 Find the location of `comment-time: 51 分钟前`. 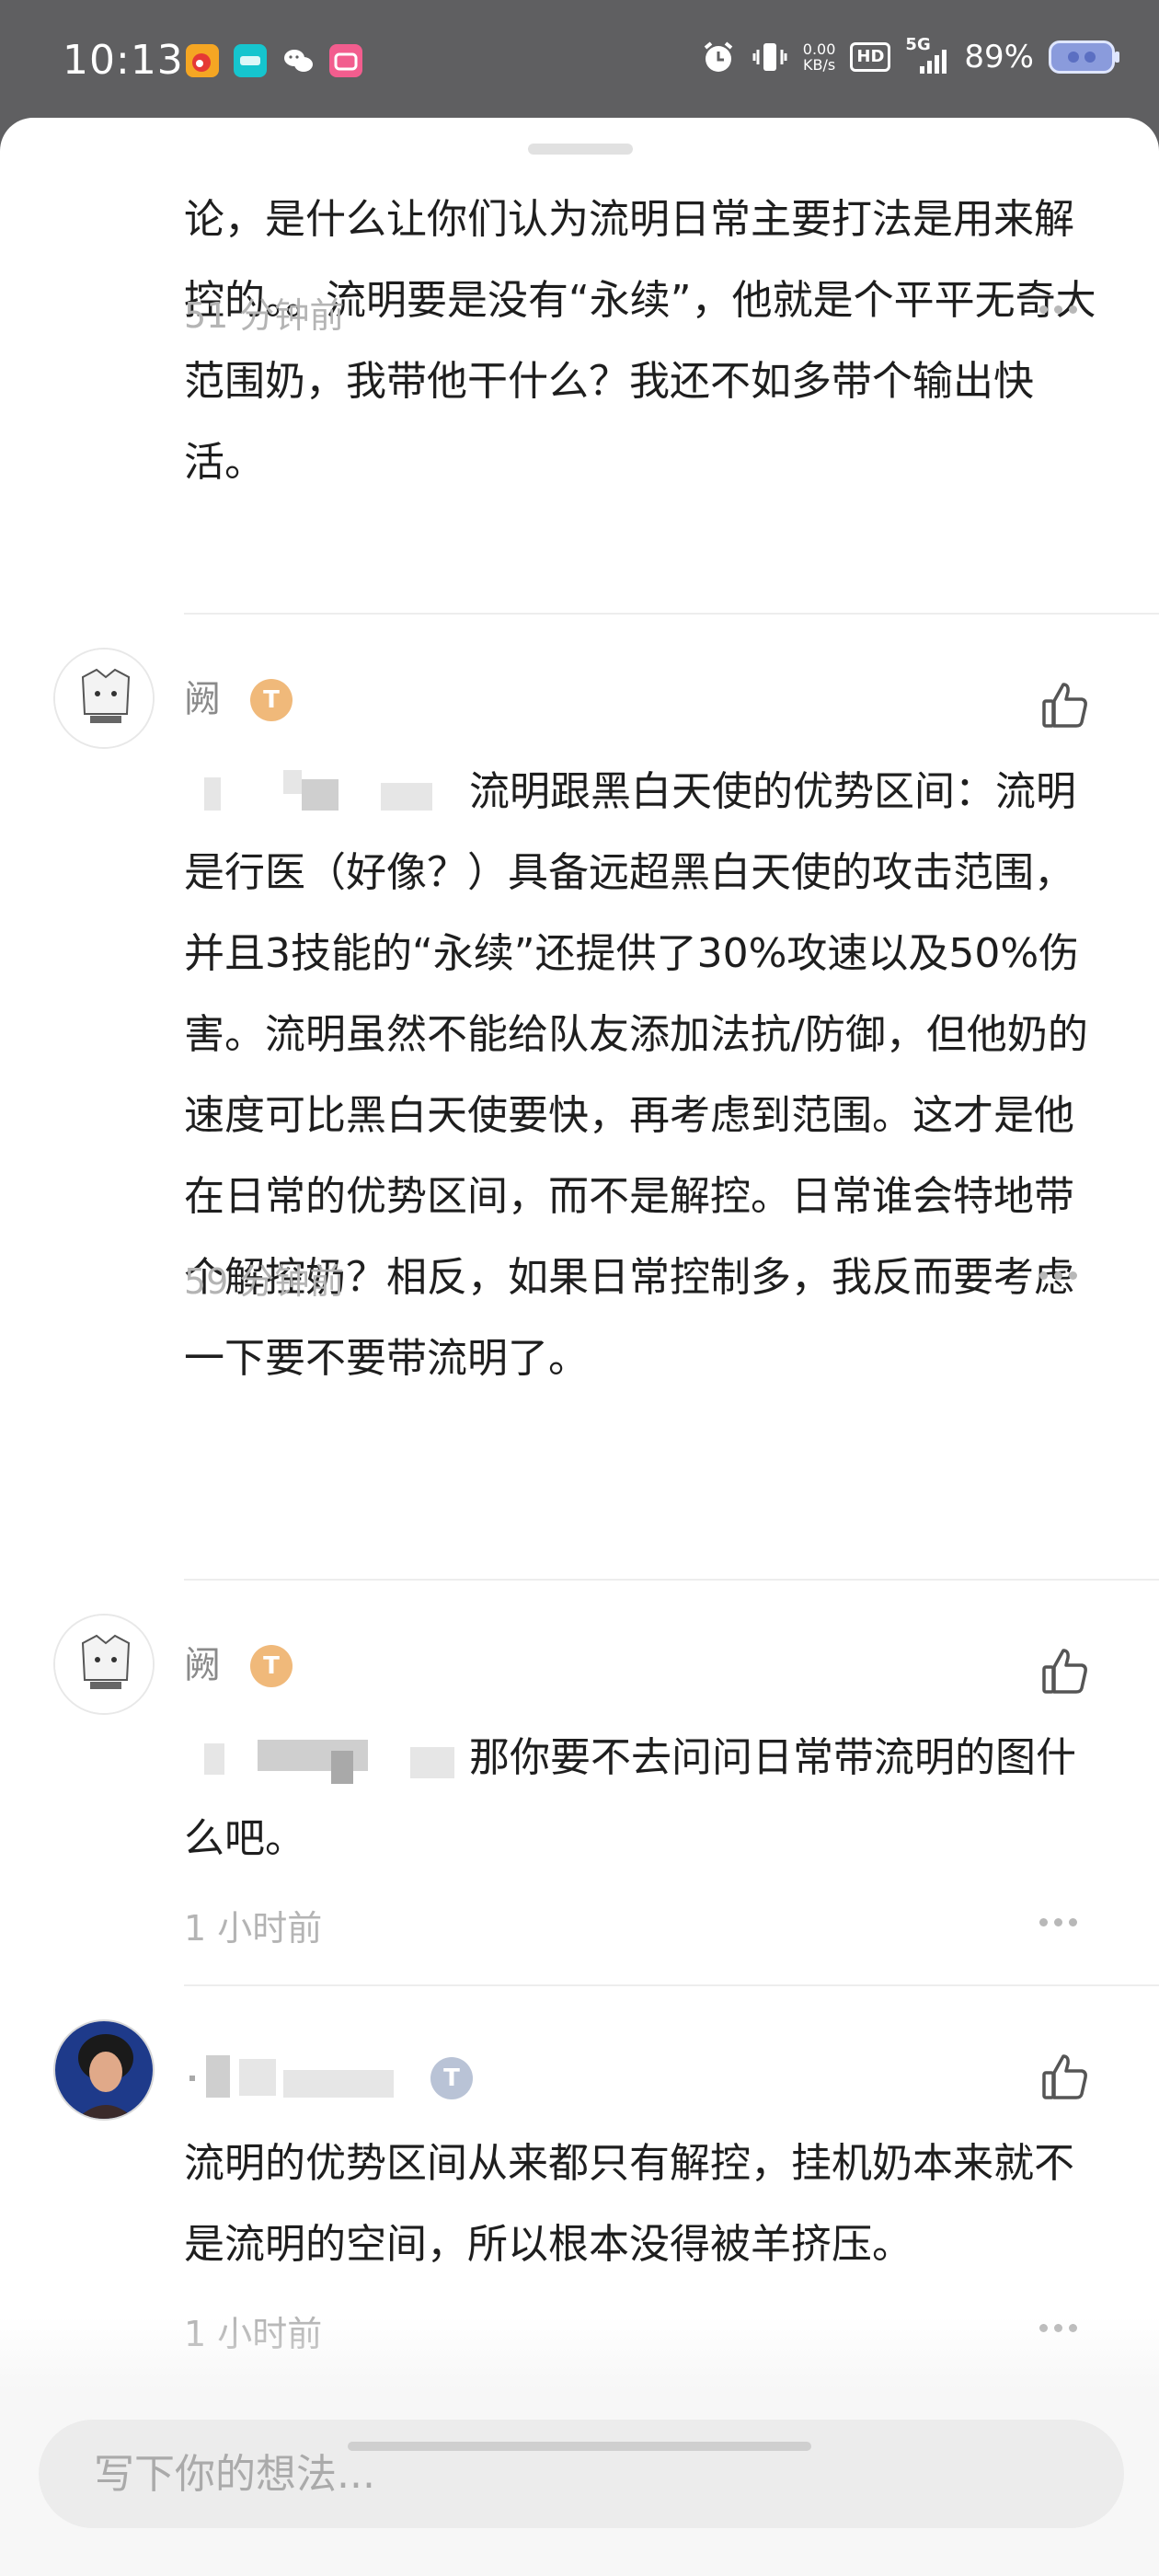

comment-time: 51 分钟前 is located at coordinates (264, 315).